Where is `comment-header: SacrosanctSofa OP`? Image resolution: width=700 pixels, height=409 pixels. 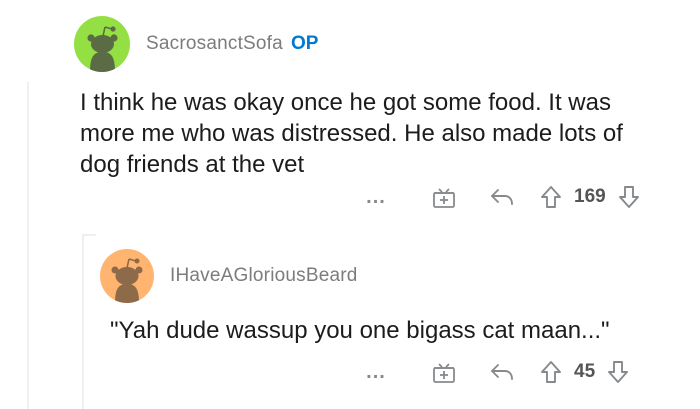 comment-header: SacrosanctSofa OP is located at coordinates (196, 44).